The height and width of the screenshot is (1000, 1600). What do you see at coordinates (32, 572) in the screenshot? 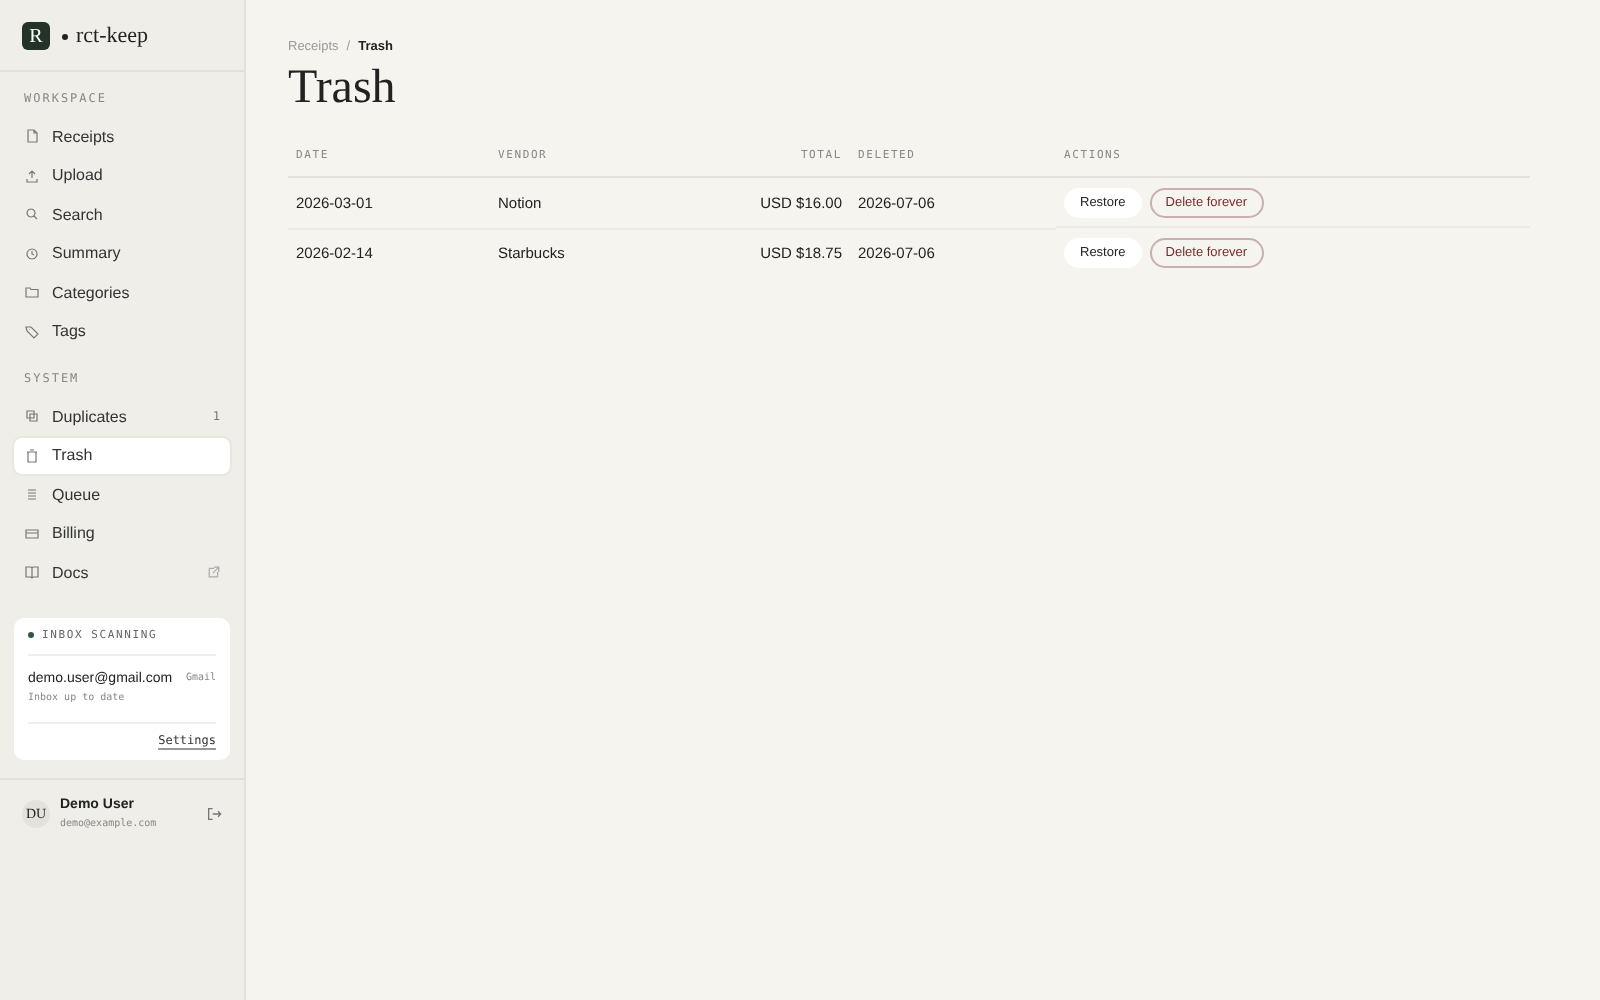
I see `book-icon` at bounding box center [32, 572].